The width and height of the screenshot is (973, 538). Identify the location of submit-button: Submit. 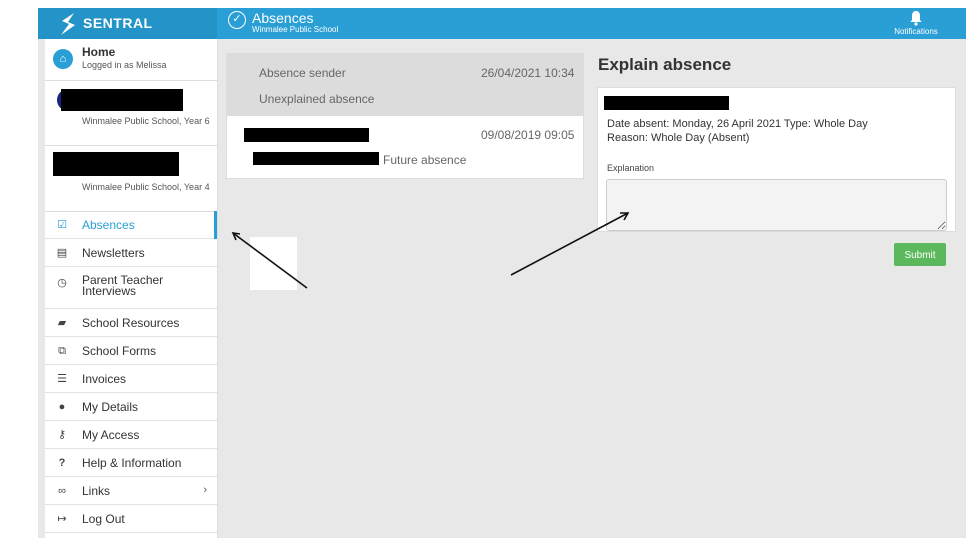
(920, 254).